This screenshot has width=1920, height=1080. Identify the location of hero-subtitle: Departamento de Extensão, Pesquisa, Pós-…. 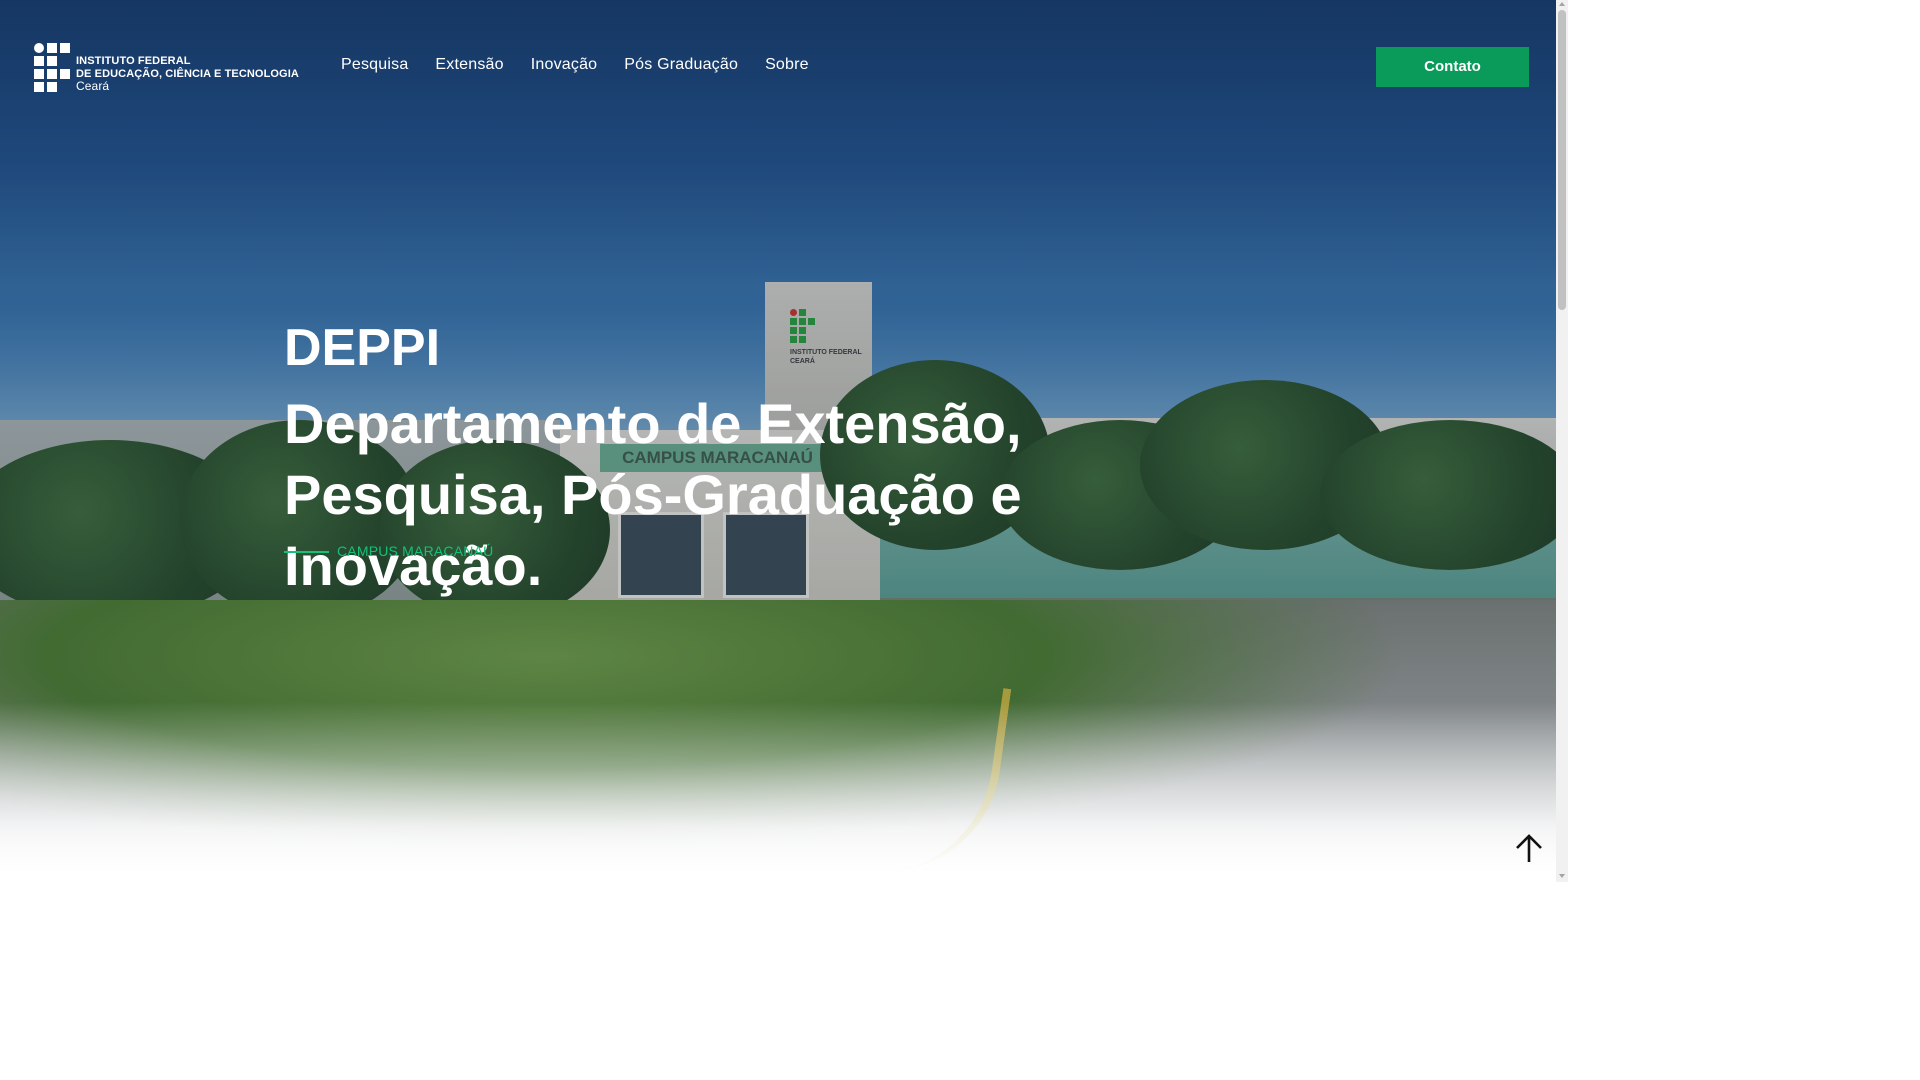
(653, 494).